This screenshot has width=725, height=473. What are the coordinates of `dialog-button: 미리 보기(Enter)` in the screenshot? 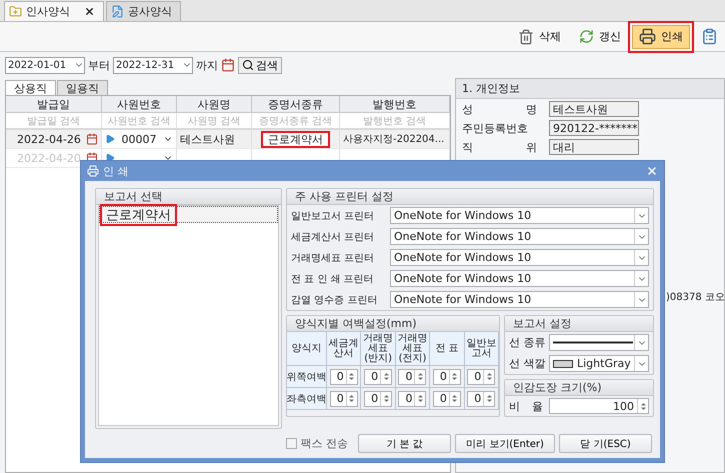 It's located at (505, 443).